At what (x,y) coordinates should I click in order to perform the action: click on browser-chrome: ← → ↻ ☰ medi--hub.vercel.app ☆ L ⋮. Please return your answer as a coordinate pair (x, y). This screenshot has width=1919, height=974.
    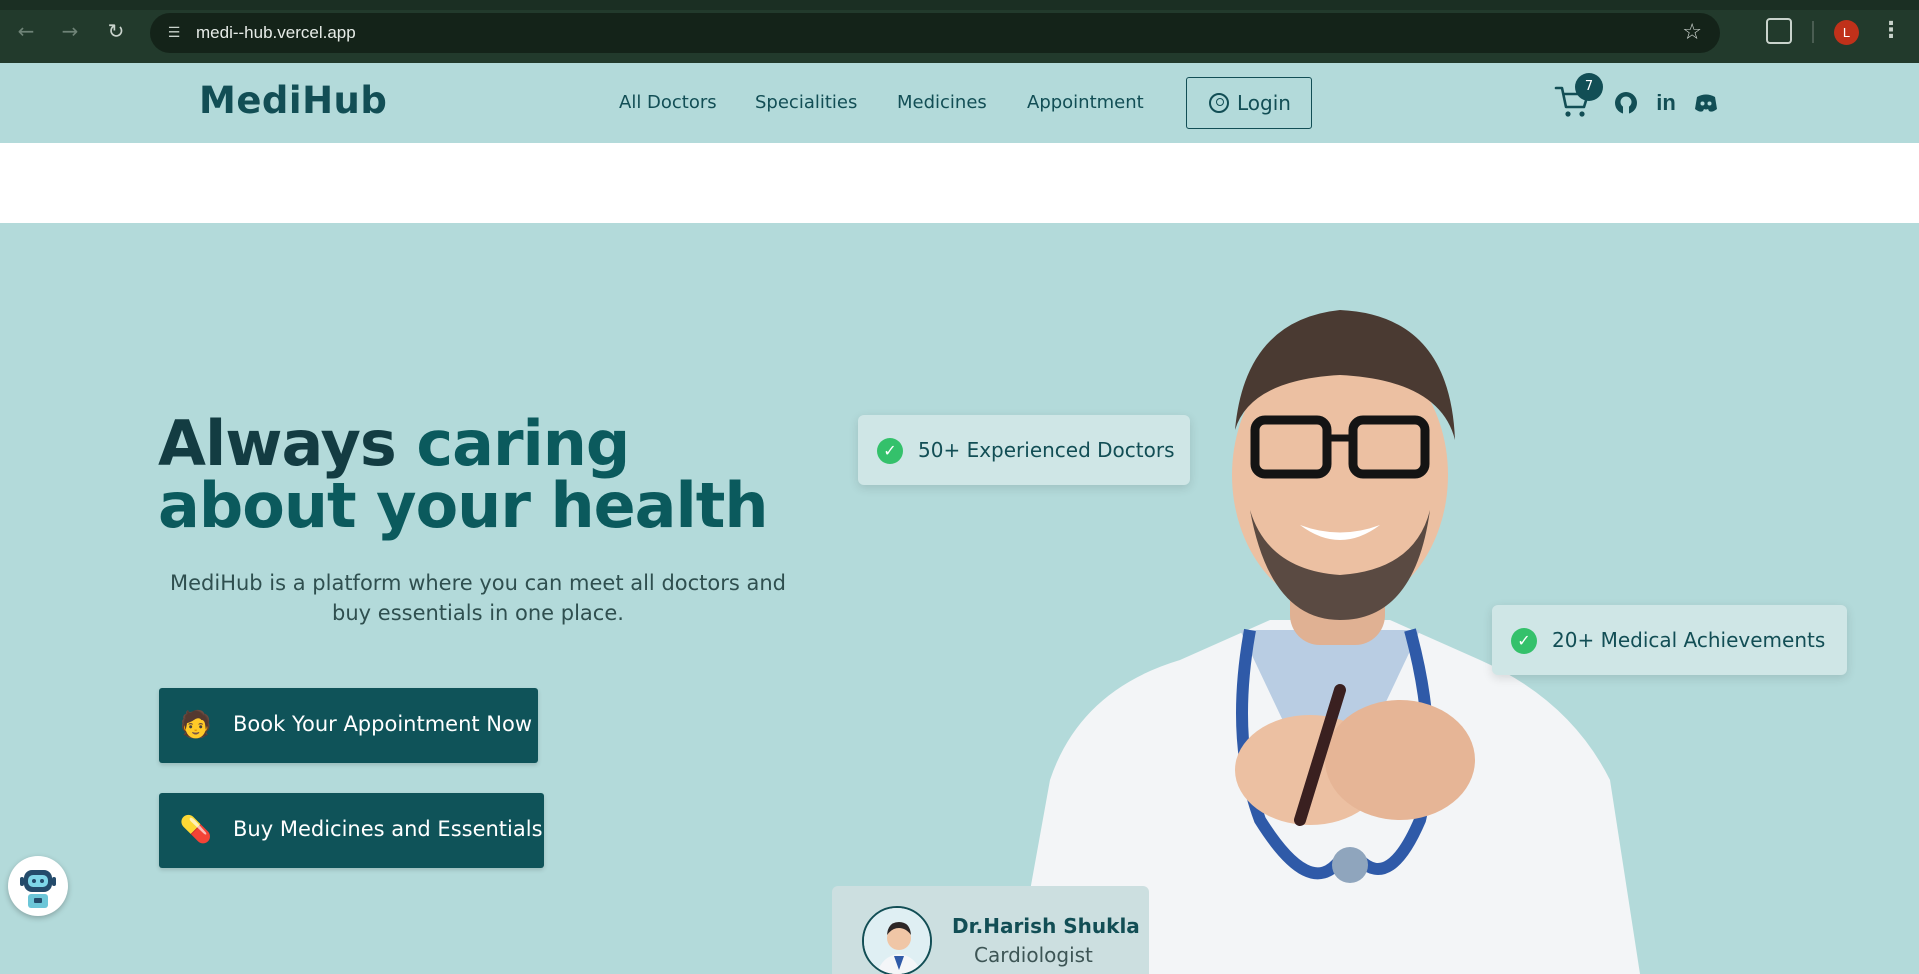
    Looking at the image, I should click on (959, 31).